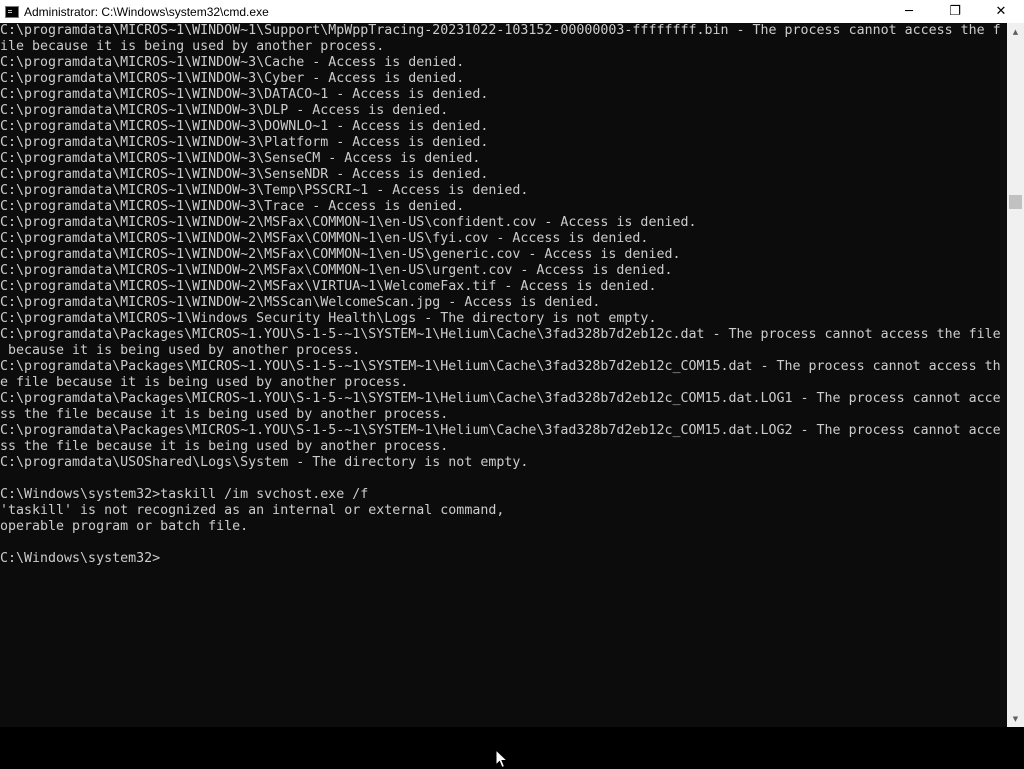  I want to click on minimize-button: ─, so click(909, 11).